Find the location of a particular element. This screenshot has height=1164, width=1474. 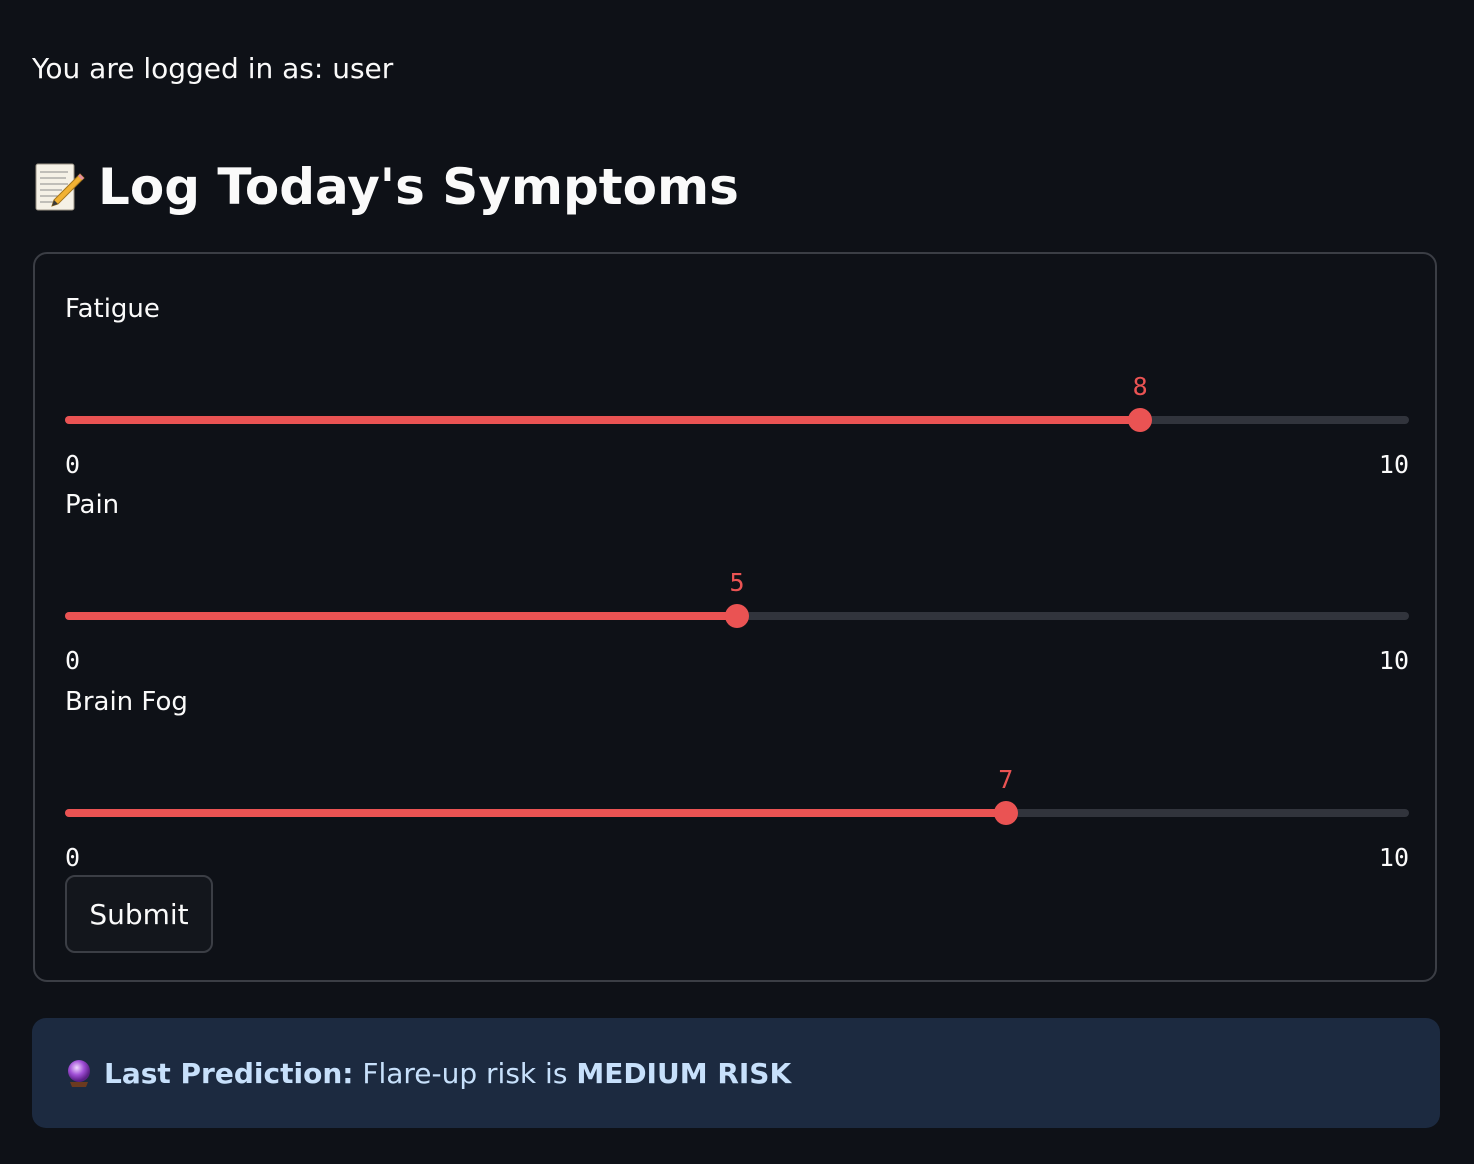

page-title: Log Today's Symptoms is located at coordinates (385, 187).